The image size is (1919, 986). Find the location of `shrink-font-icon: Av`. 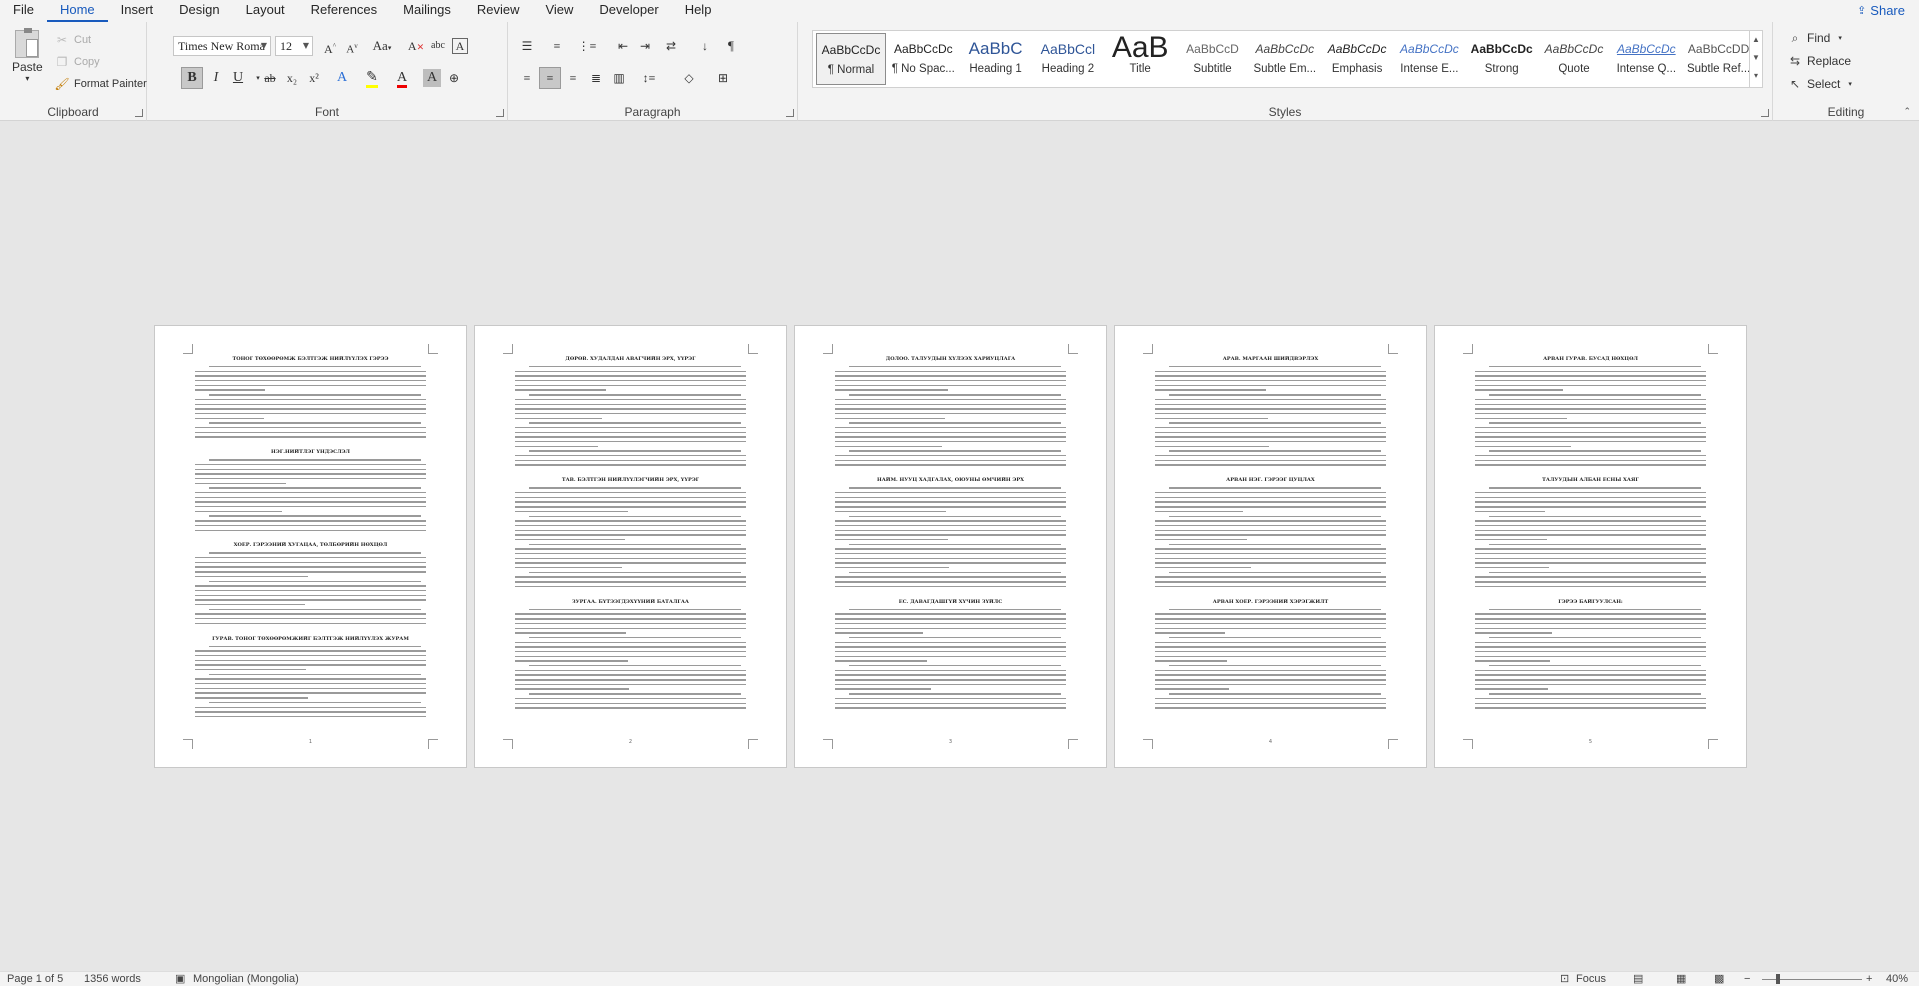

shrink-font-icon: Av is located at coordinates (352, 46).